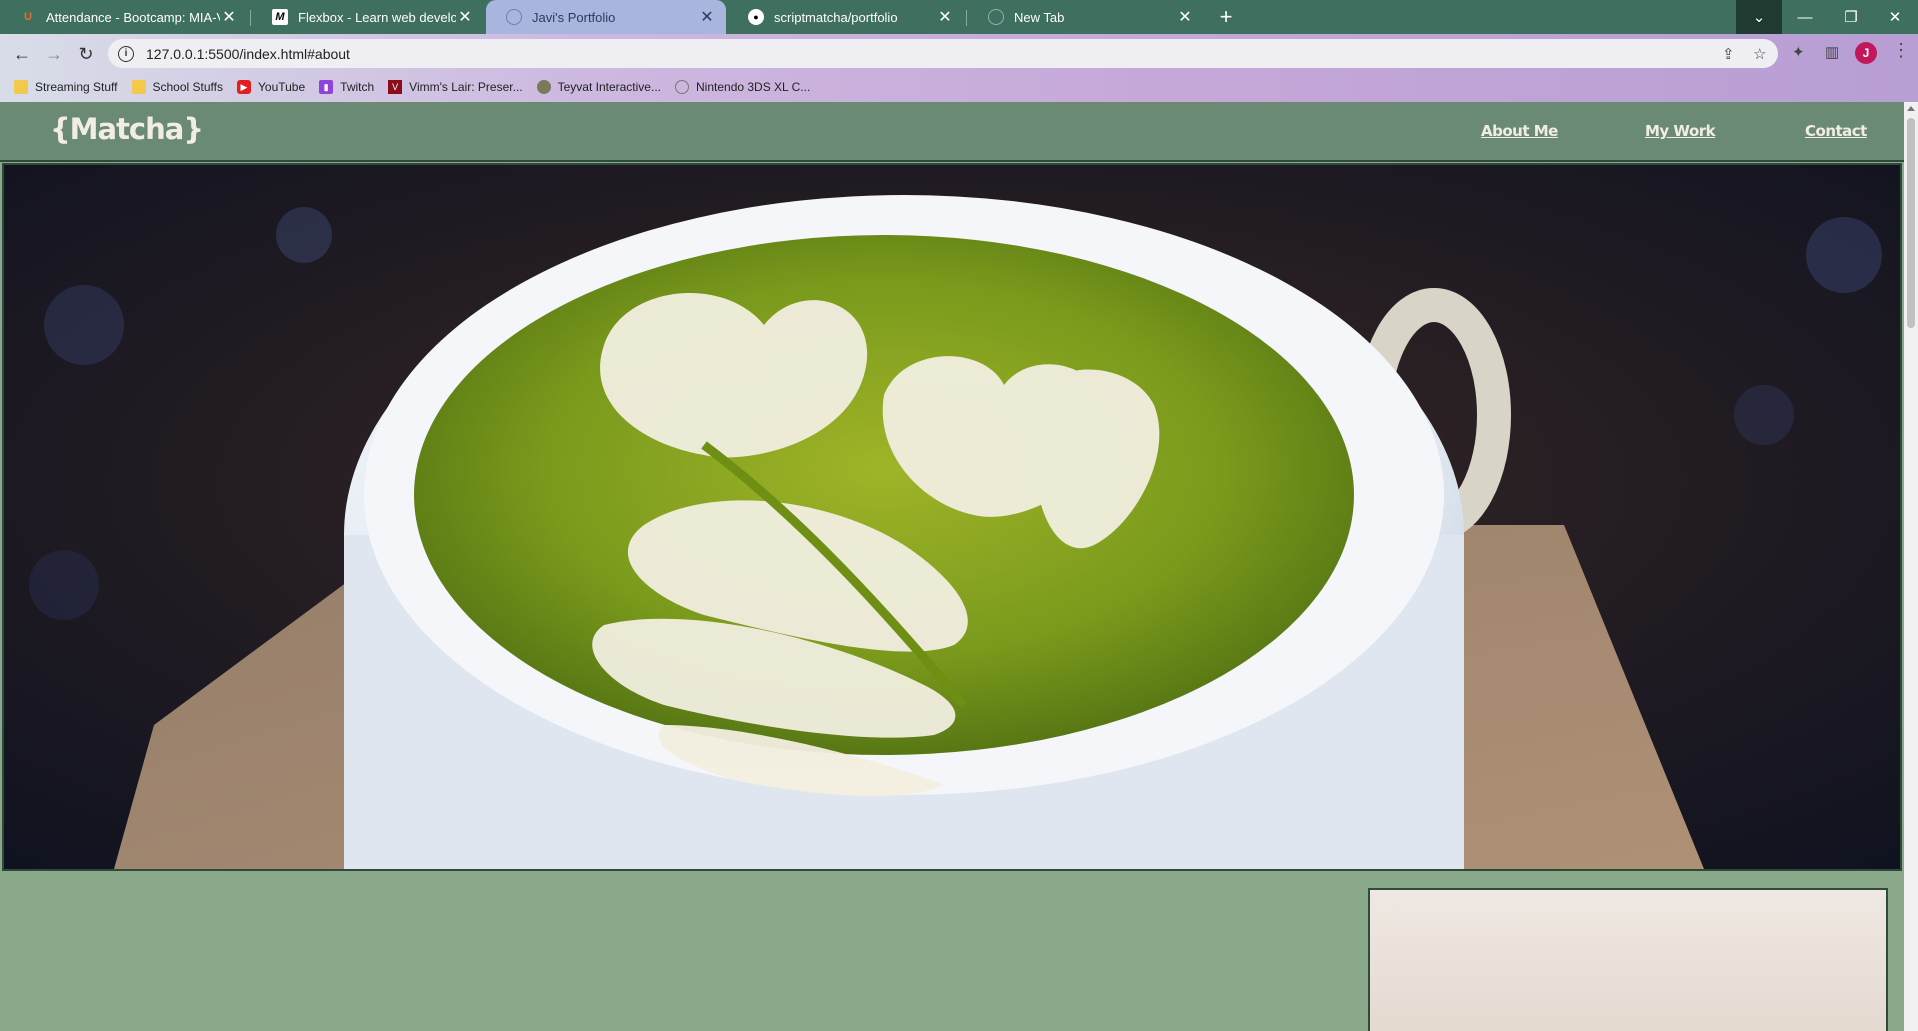 This screenshot has width=1918, height=1031. What do you see at coordinates (1680, 131) in the screenshot?
I see `nav-my-work: My Work` at bounding box center [1680, 131].